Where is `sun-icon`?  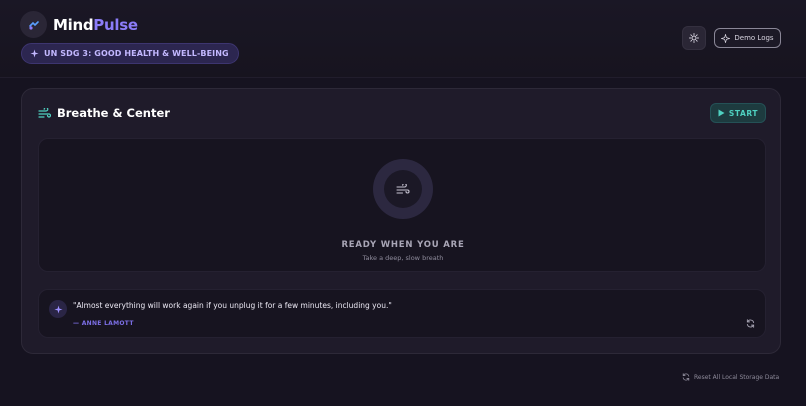
sun-icon is located at coordinates (694, 38).